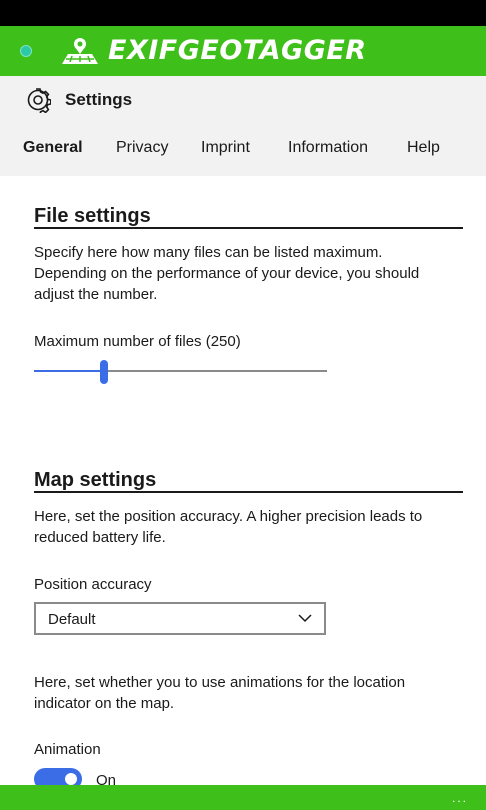  What do you see at coordinates (248, 228) in the screenshot?
I see `file-settings-divider` at bounding box center [248, 228].